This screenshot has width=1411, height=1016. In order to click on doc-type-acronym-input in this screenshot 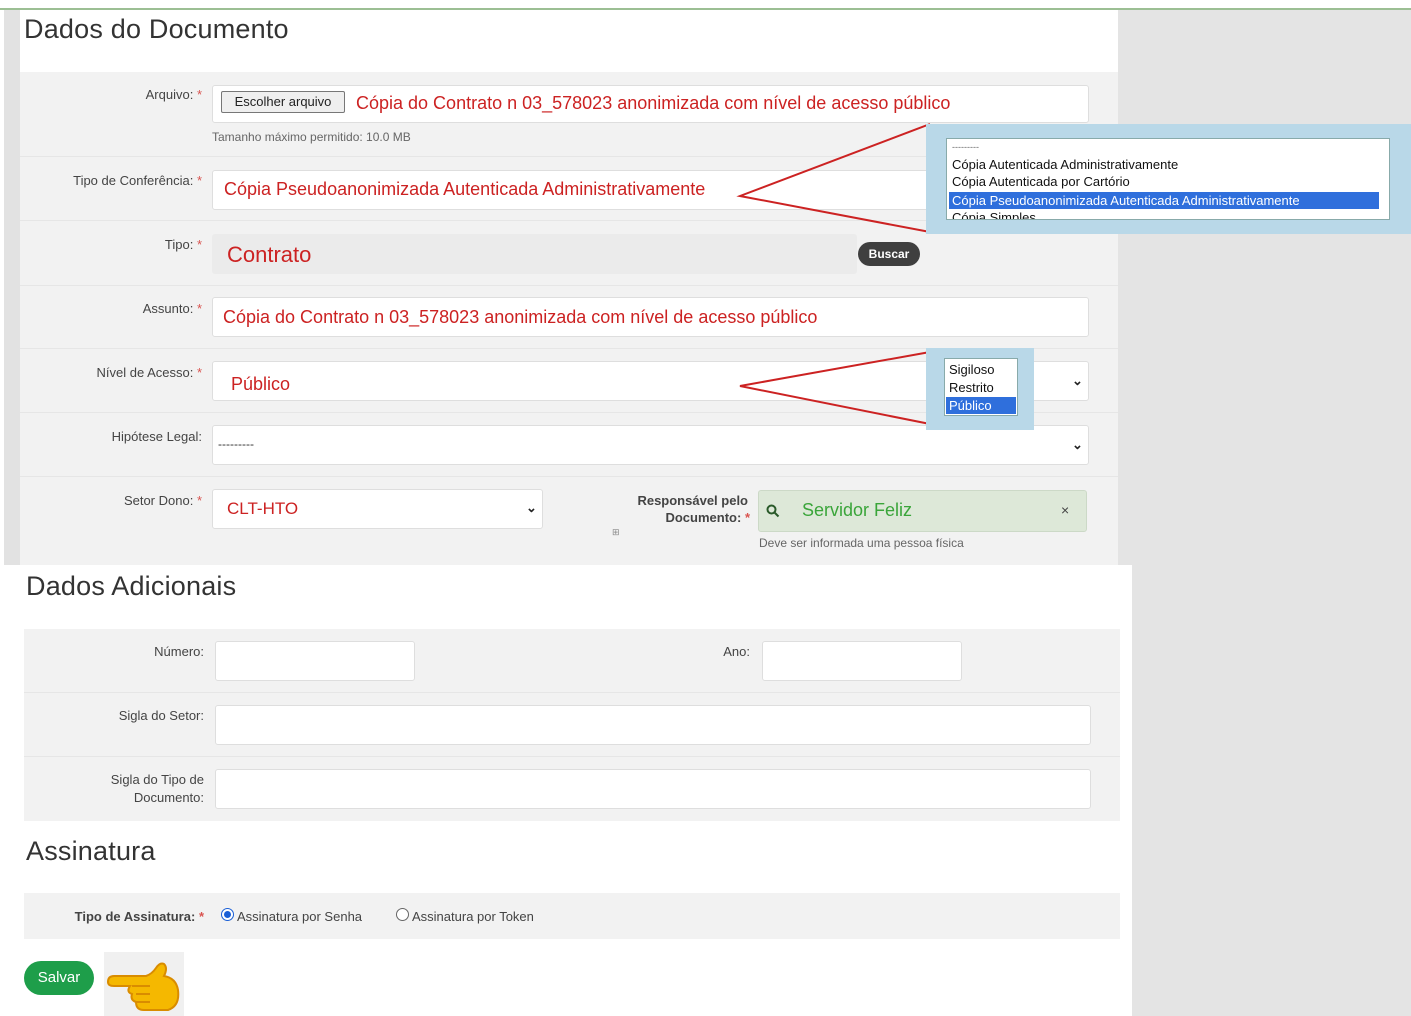, I will do `click(653, 789)`.